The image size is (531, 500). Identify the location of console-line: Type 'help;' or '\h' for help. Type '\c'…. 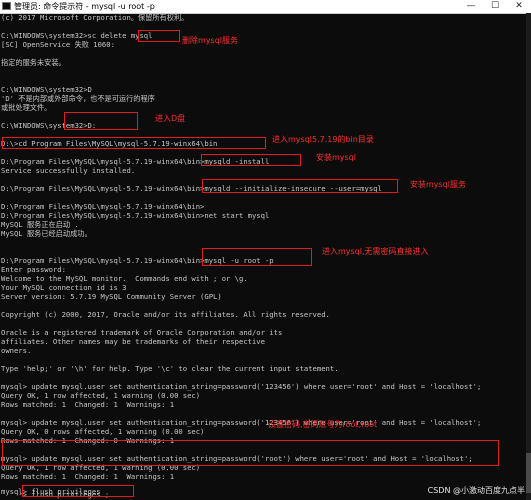
(170, 368).